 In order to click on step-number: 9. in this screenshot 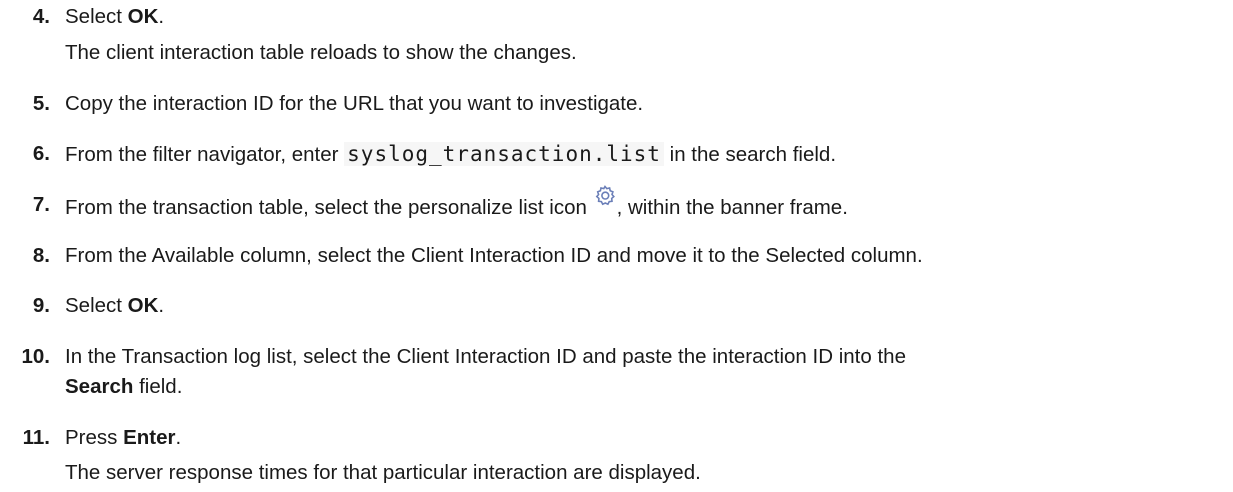, I will do `click(41, 305)`.